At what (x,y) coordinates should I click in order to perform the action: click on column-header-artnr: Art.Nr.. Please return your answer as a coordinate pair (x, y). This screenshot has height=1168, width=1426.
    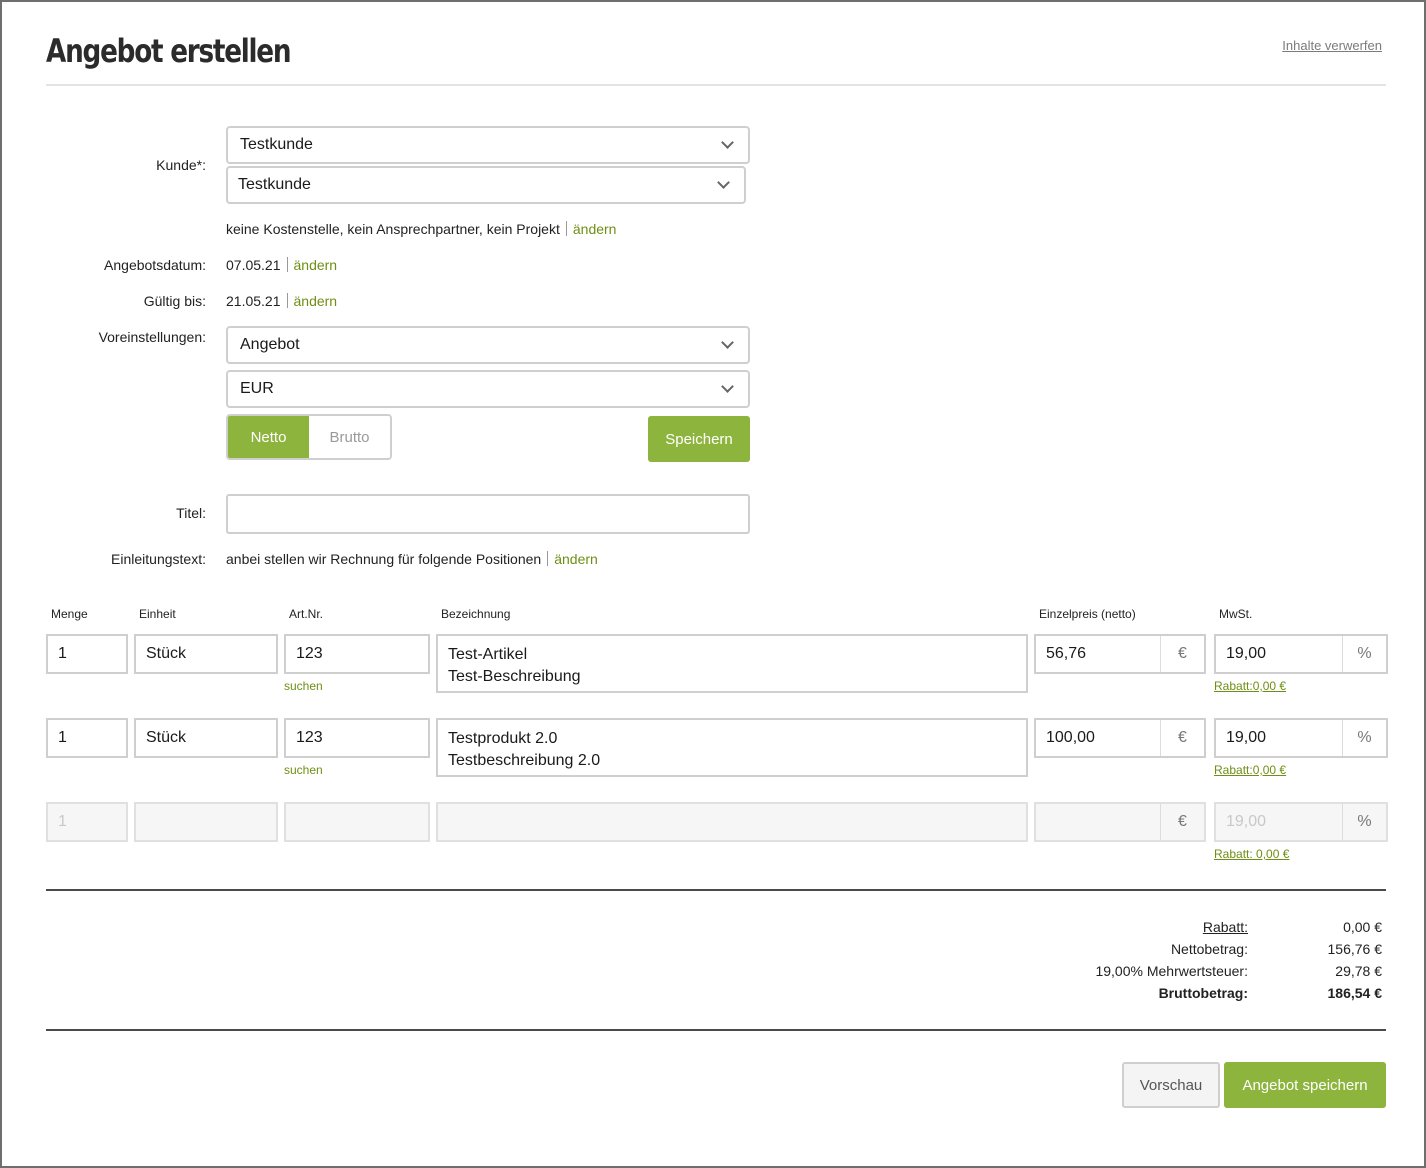
    Looking at the image, I should click on (306, 614).